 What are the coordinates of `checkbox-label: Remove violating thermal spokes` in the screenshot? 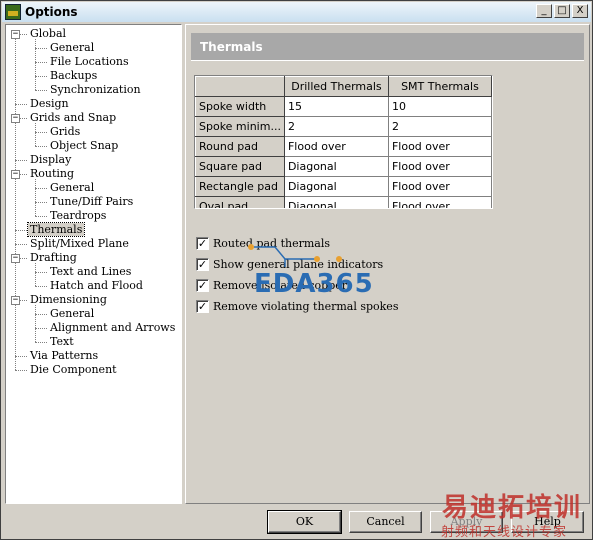 It's located at (306, 306).